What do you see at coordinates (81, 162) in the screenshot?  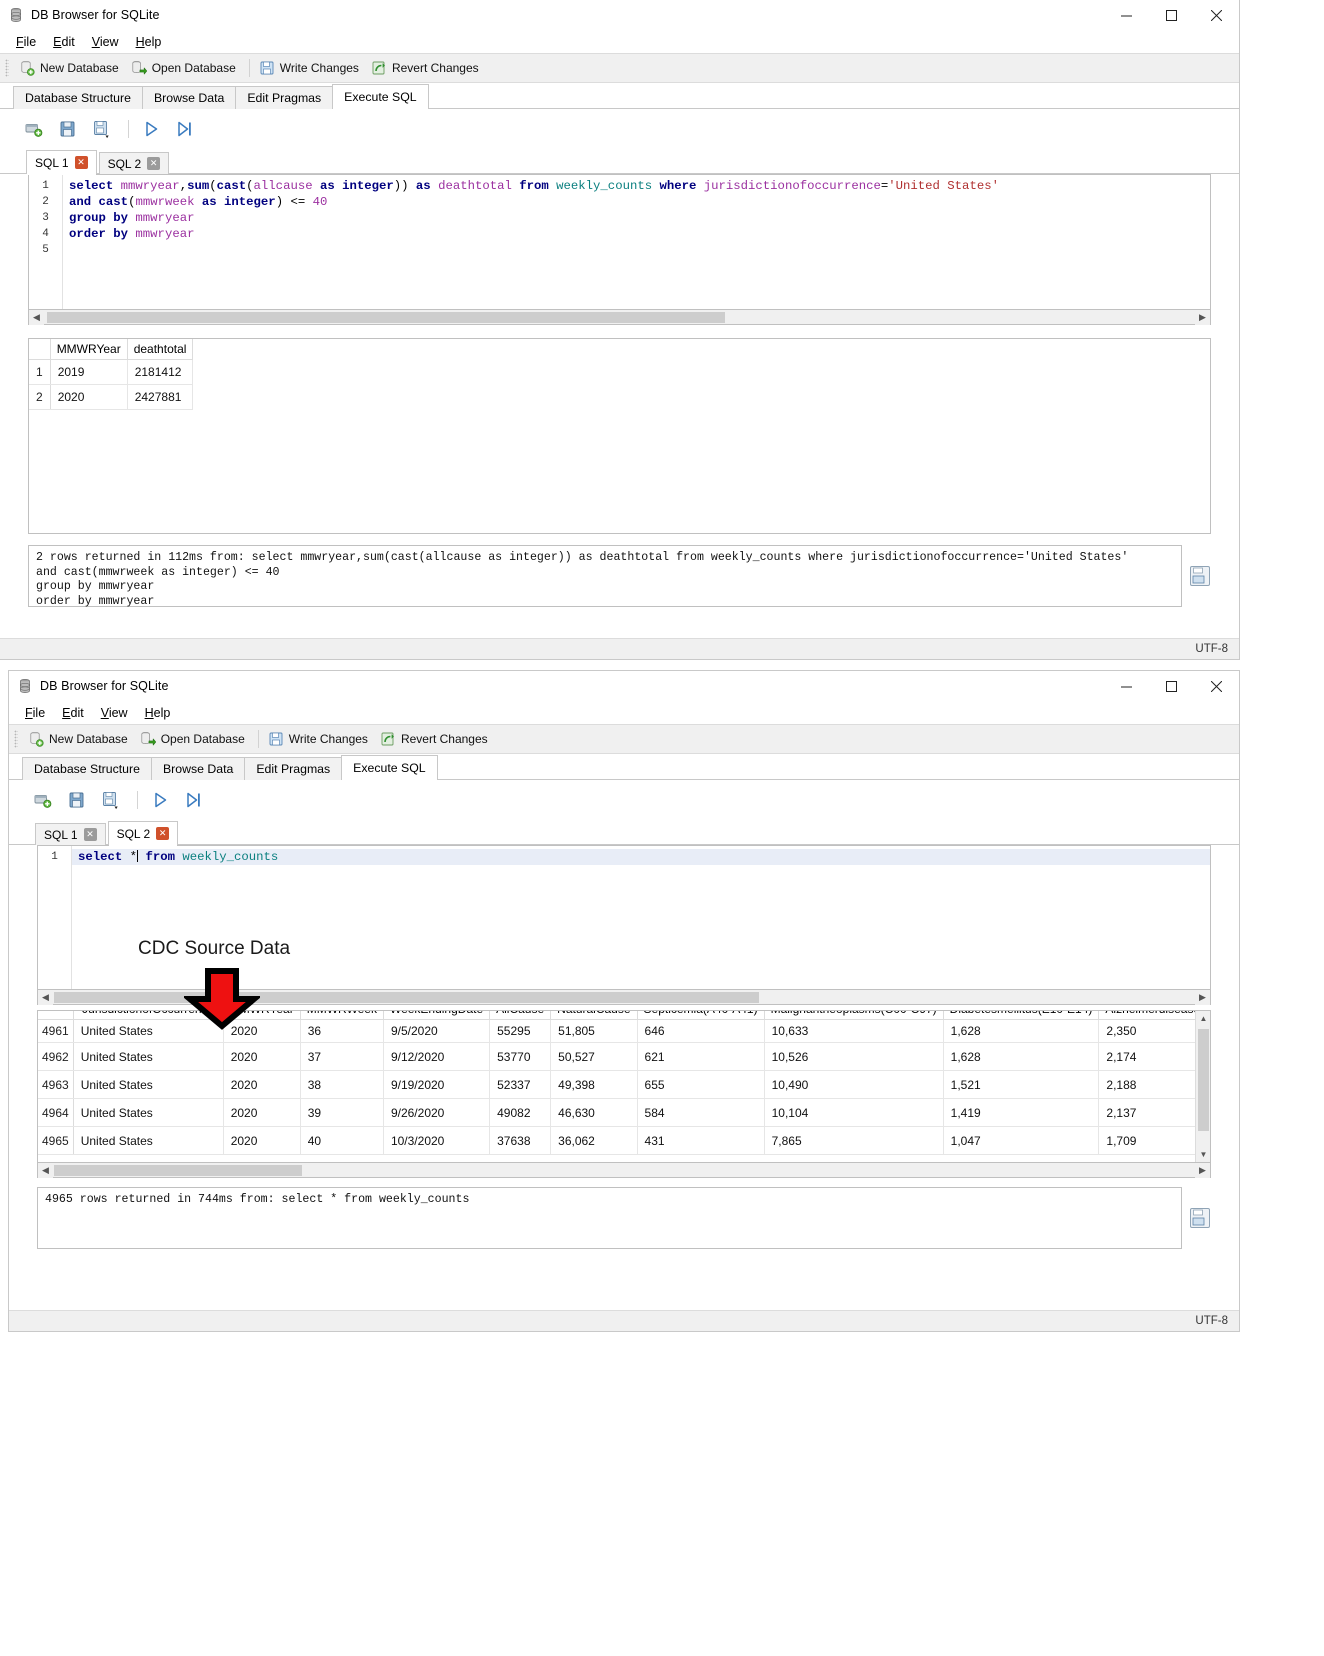 I see `sql-tab-1-close-icon: ✕` at bounding box center [81, 162].